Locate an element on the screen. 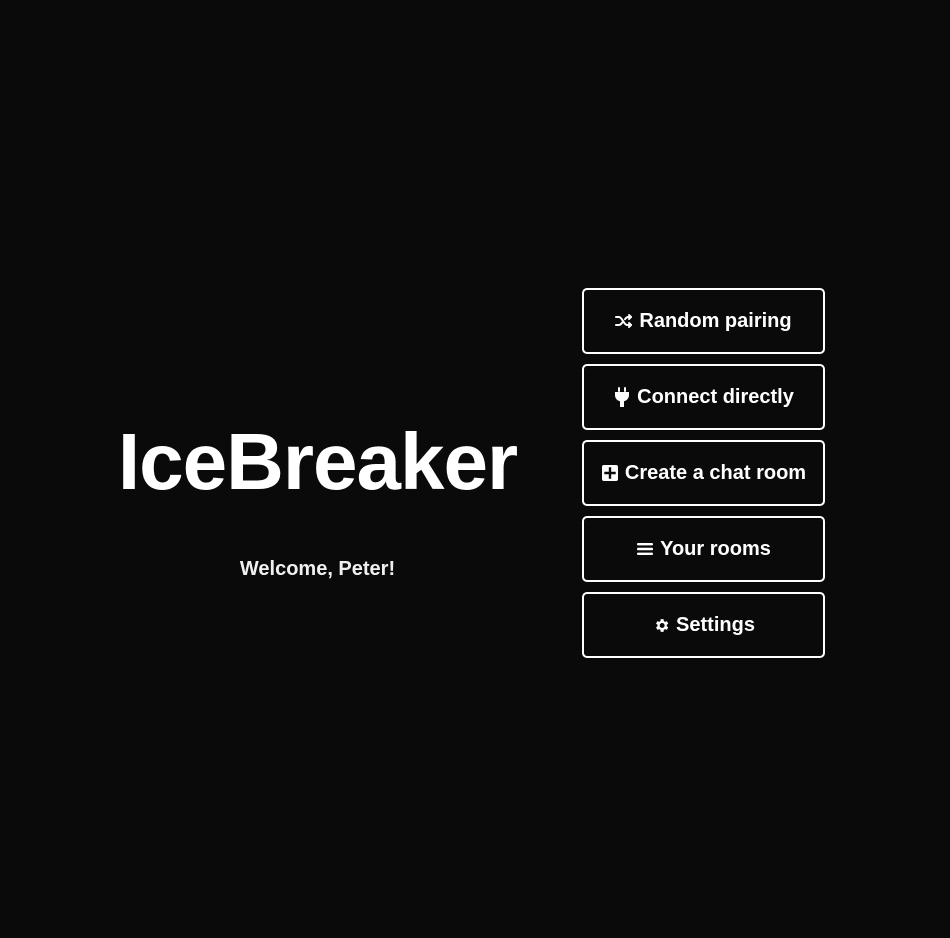 This screenshot has width=950, height=938. gear-icon is located at coordinates (661, 625).